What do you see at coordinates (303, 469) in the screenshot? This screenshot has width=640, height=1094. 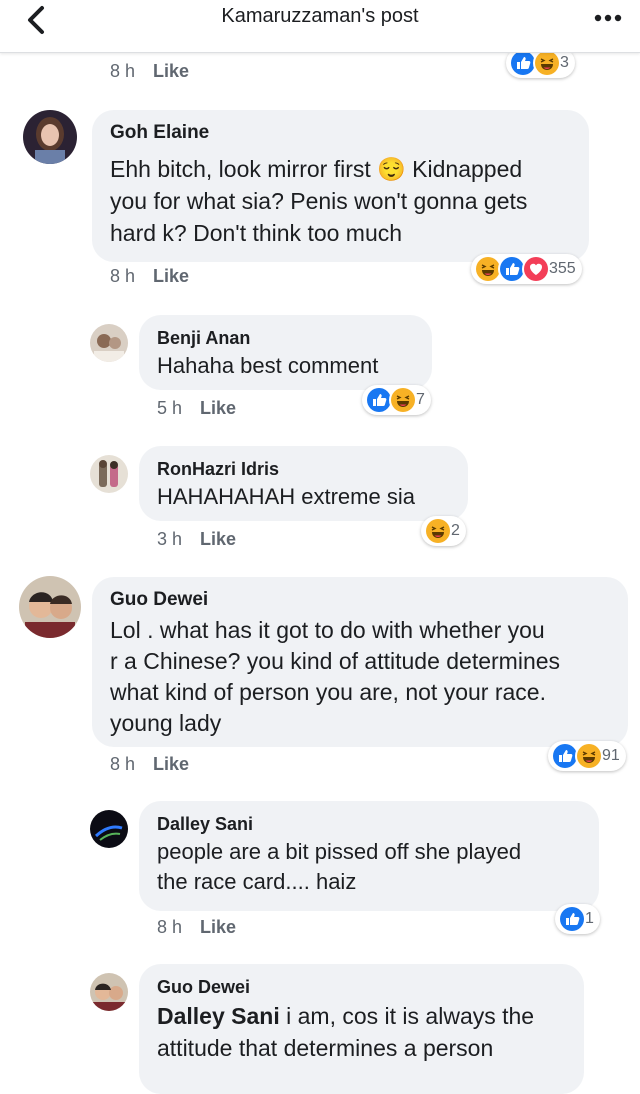 I see `comment-author: RonHazri Idris` at bounding box center [303, 469].